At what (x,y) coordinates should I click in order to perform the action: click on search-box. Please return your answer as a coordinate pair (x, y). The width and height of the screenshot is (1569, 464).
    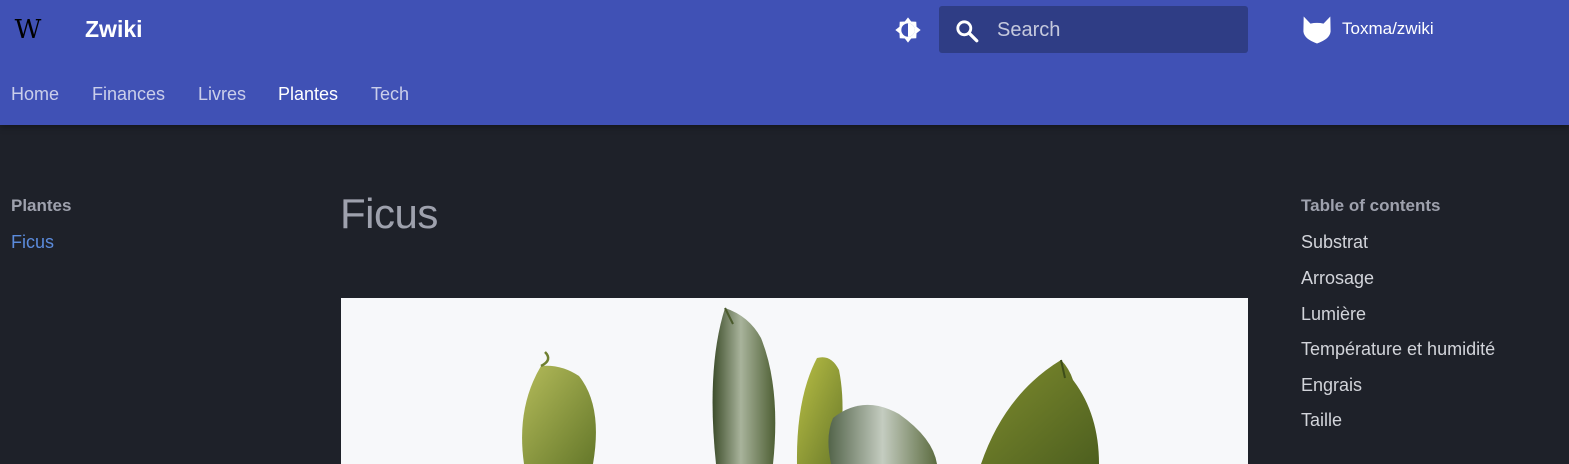
    Looking at the image, I should click on (1093, 30).